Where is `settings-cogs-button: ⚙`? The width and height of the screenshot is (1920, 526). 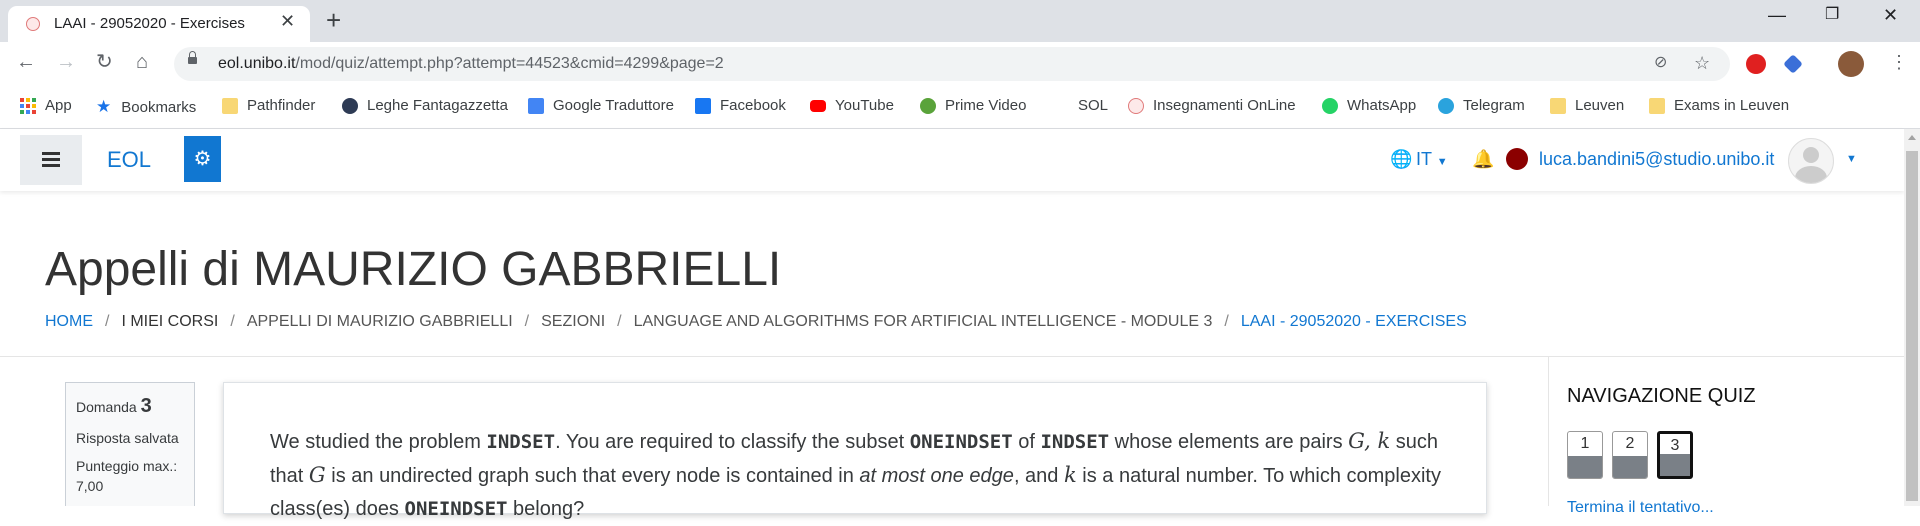
settings-cogs-button: ⚙ is located at coordinates (202, 159).